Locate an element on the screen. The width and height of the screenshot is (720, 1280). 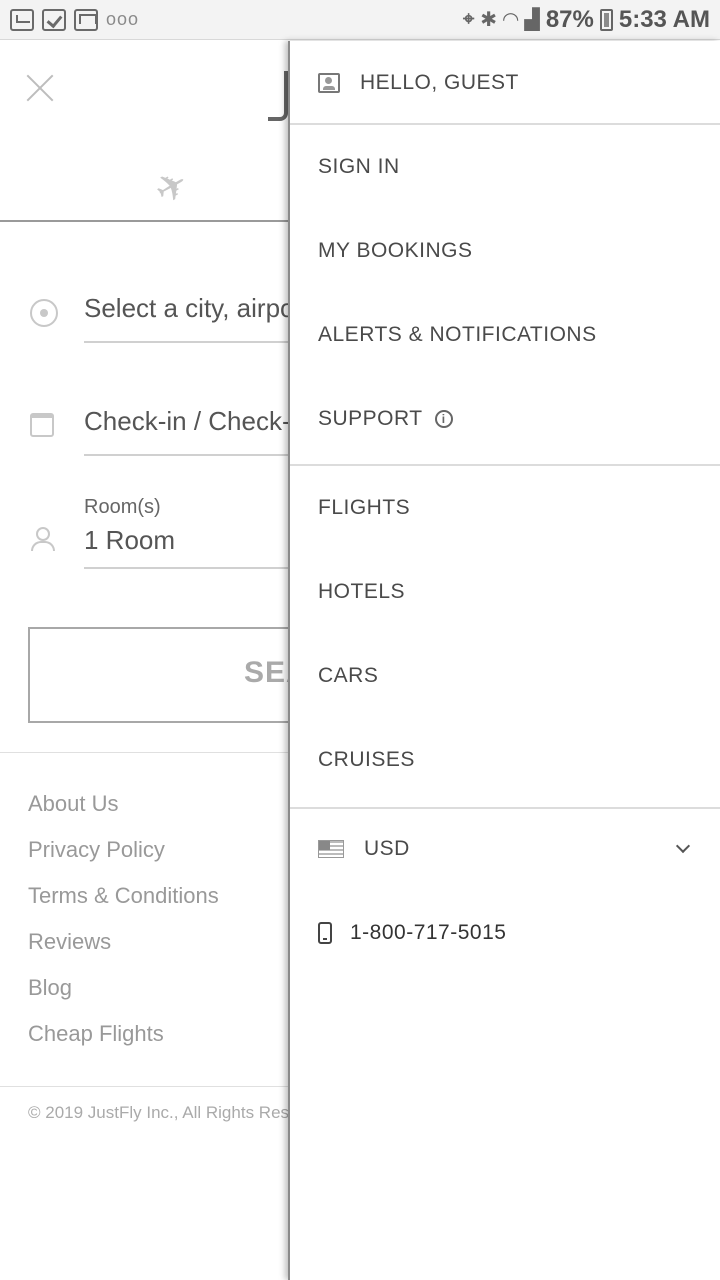
bluetooth-icon: ✱ is located at coordinates (489, 20).